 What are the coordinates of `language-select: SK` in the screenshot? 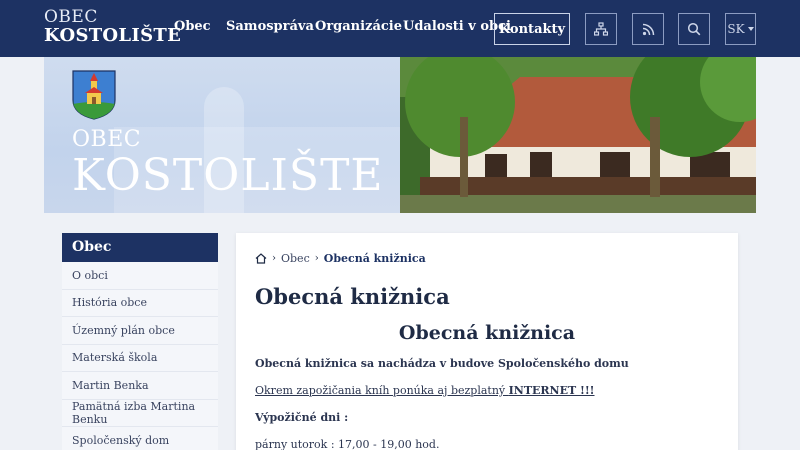 It's located at (740, 29).